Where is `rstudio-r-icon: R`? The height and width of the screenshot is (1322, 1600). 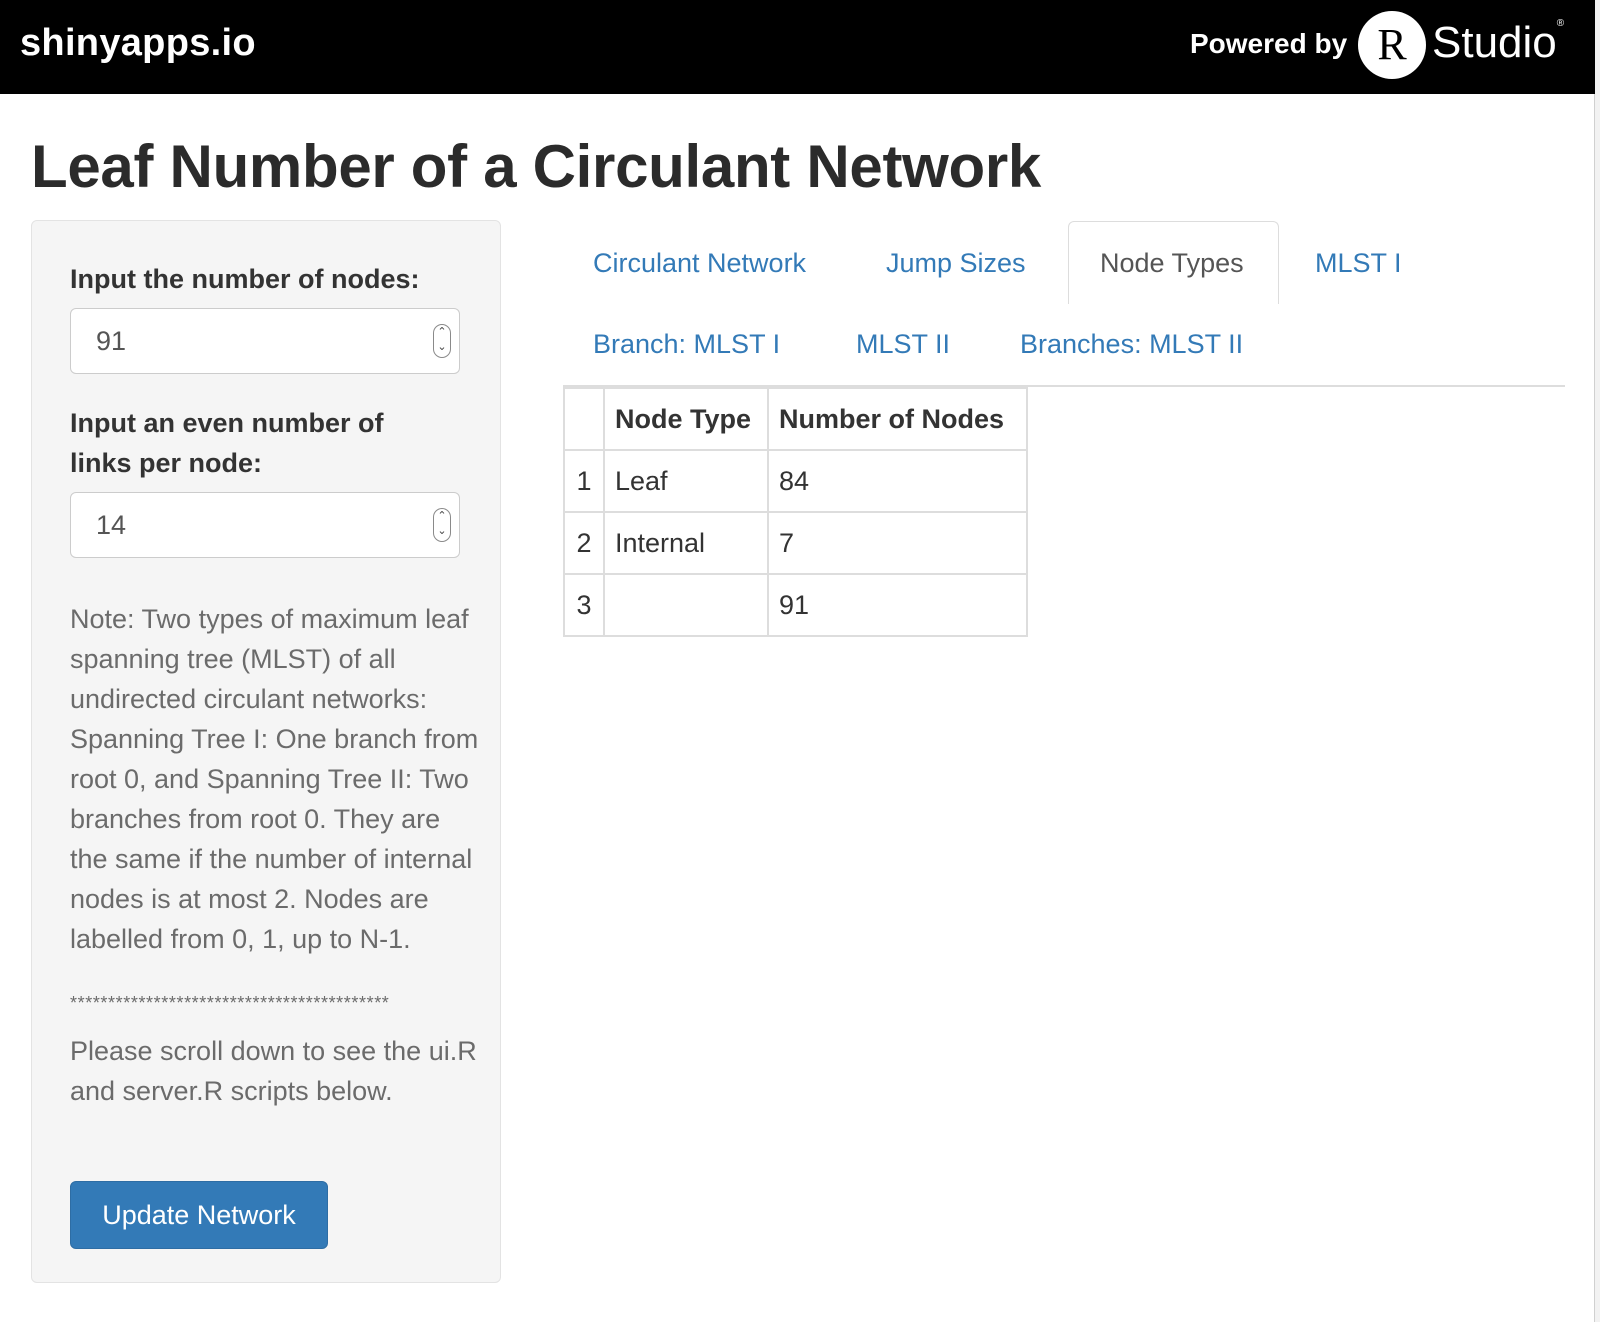 rstudio-r-icon: R is located at coordinates (1392, 45).